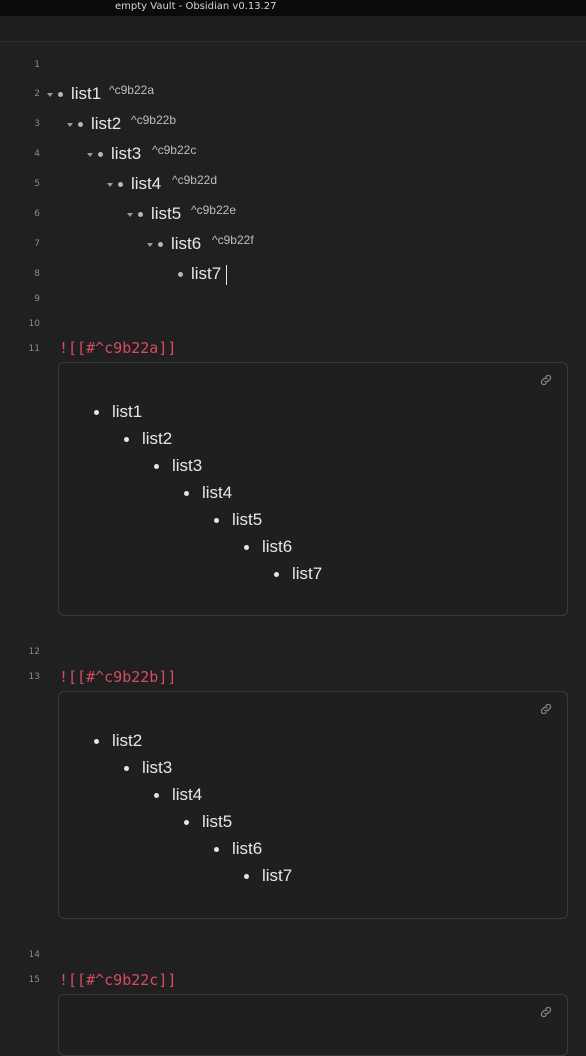 The image size is (586, 1056). Describe the element at coordinates (34, 324) in the screenshot. I see `line-number: 10` at that location.